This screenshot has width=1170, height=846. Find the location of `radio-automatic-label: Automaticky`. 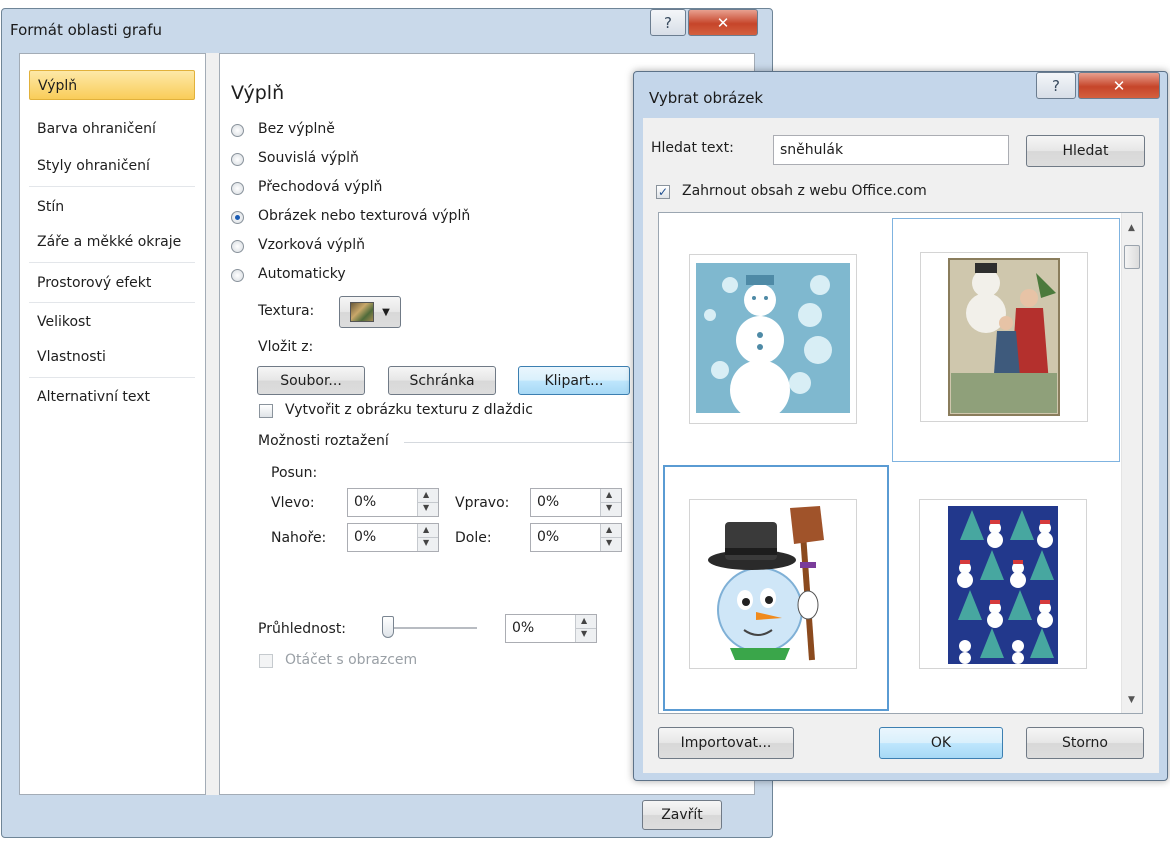

radio-automatic-label: Automaticky is located at coordinates (302, 274).